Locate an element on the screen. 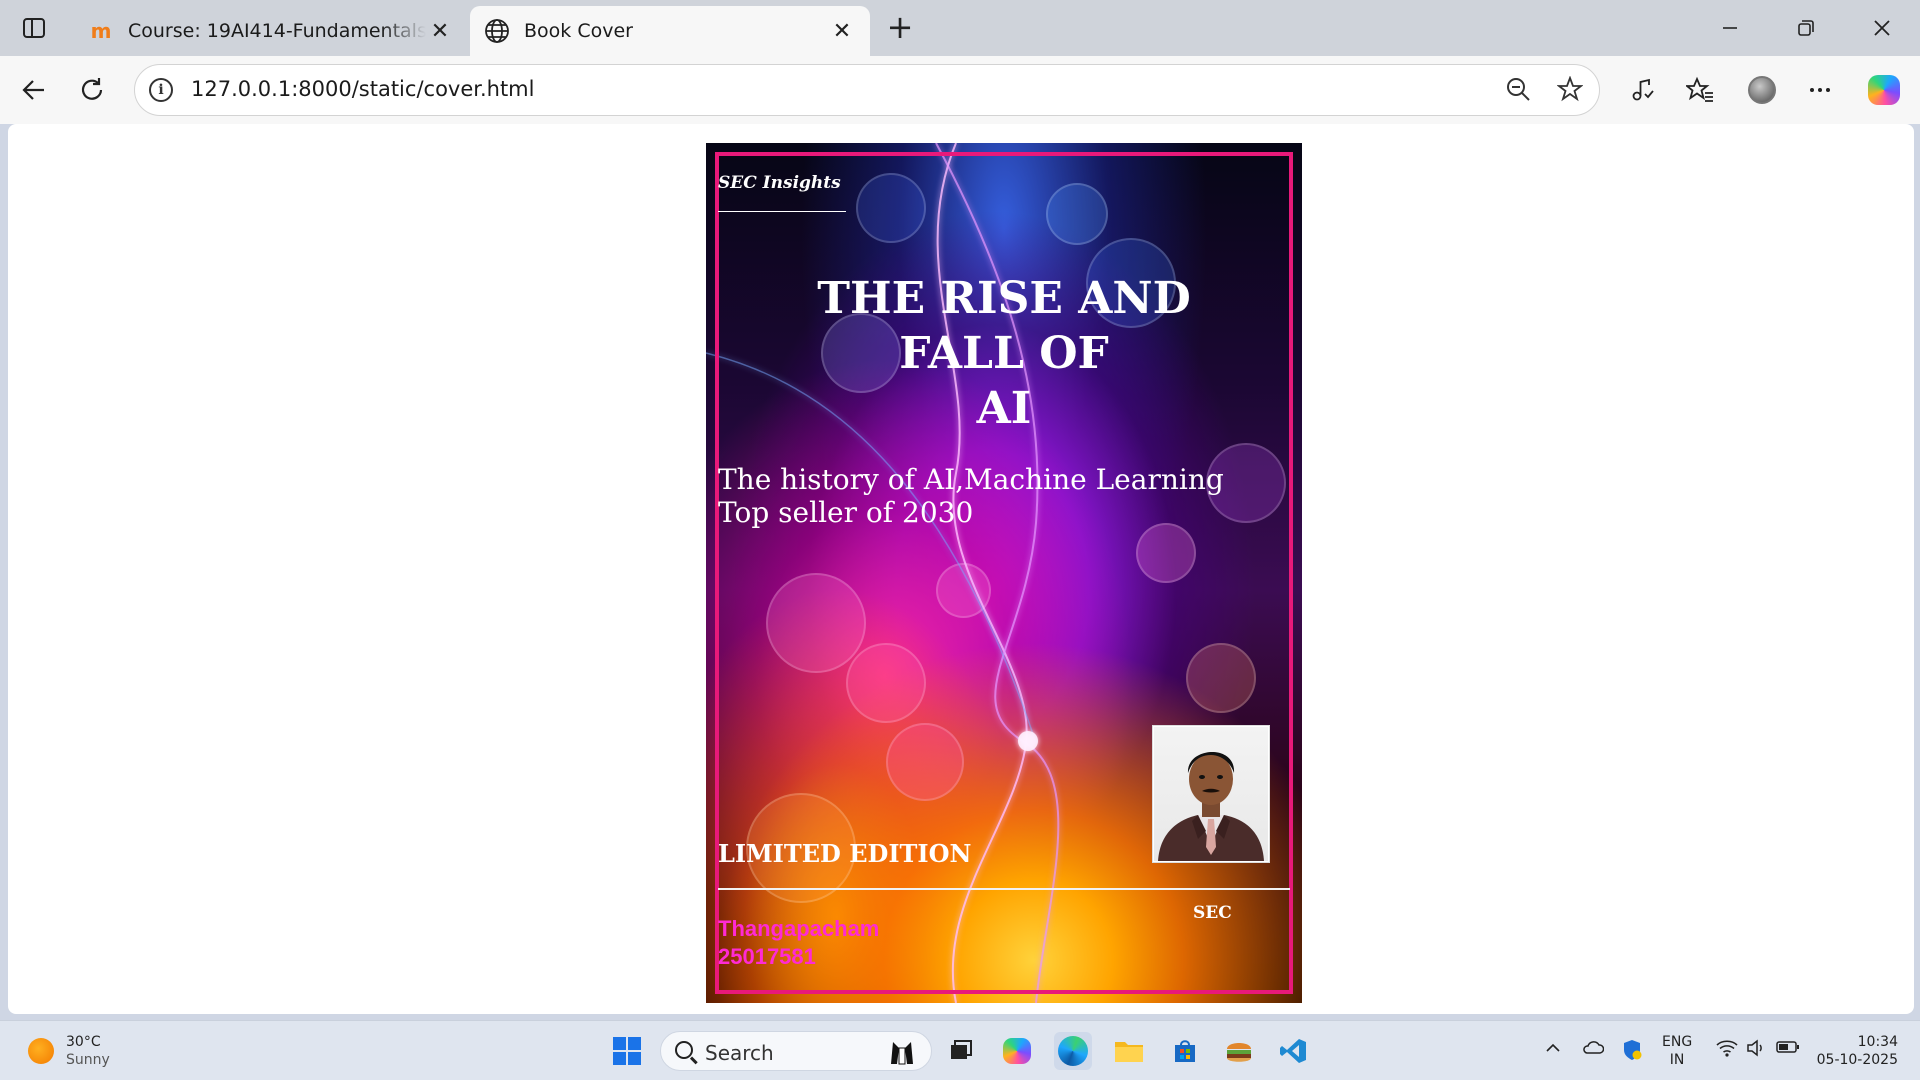 Image resolution: width=1920 pixels, height=1080 pixels. edition-label: LIMITED EDITION is located at coordinates (845, 853).